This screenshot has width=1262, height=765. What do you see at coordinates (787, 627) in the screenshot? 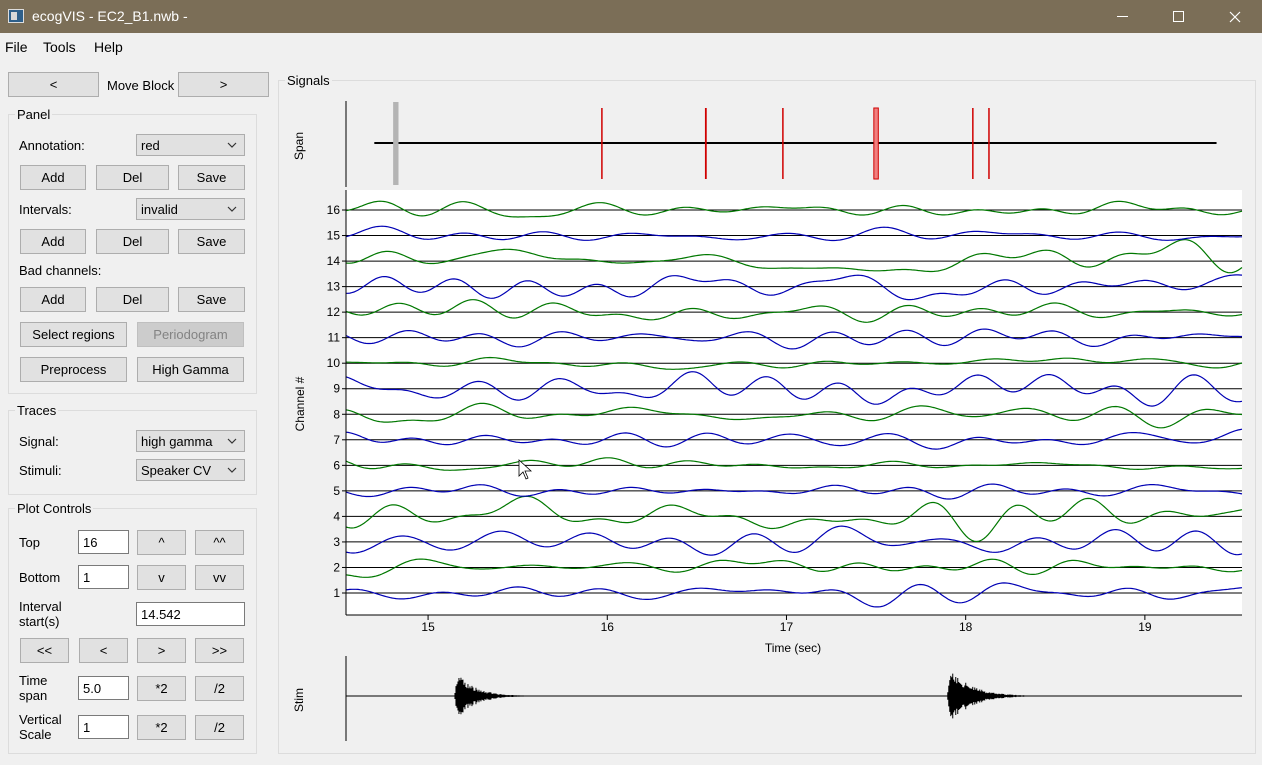
I see `time-tick-label: 17` at bounding box center [787, 627].